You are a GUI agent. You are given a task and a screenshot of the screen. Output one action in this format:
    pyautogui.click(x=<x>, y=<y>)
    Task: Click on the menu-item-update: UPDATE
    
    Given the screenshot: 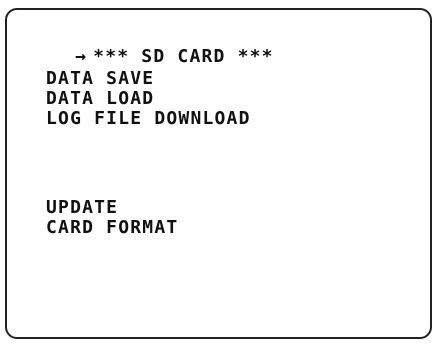 What is the action you would take?
    pyautogui.click(x=82, y=208)
    